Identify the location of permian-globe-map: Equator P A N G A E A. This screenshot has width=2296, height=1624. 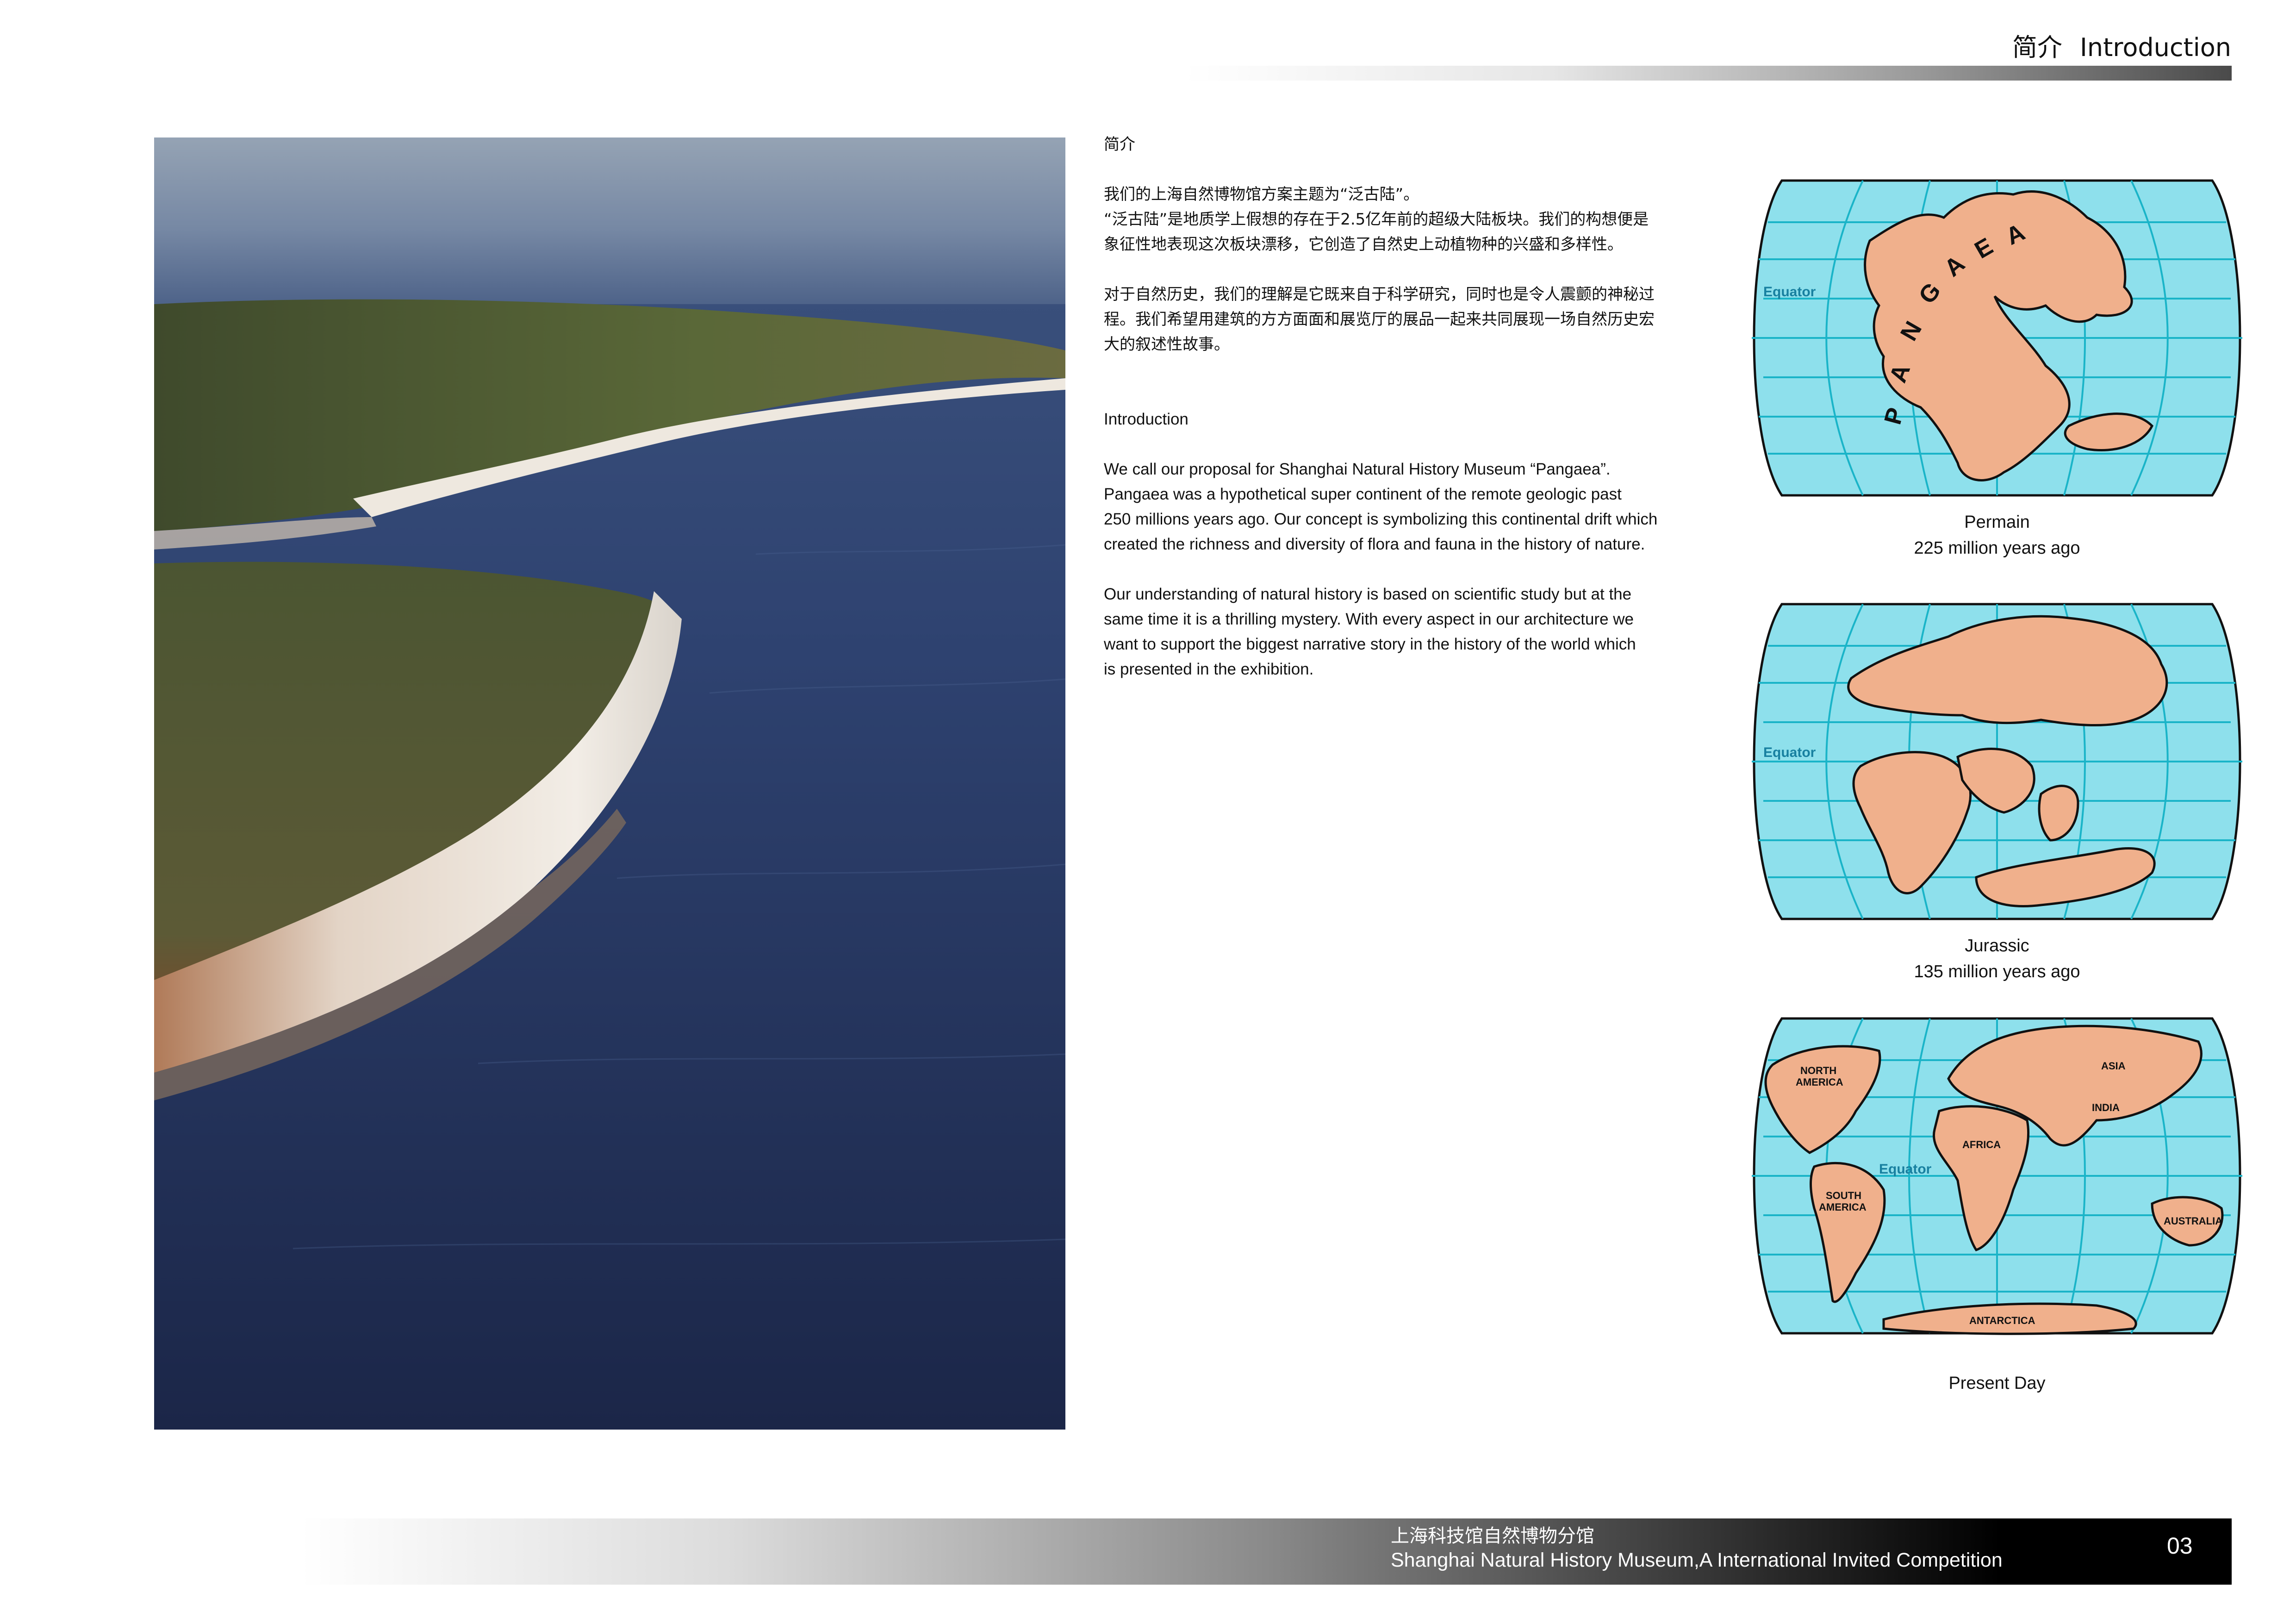
(1997, 338).